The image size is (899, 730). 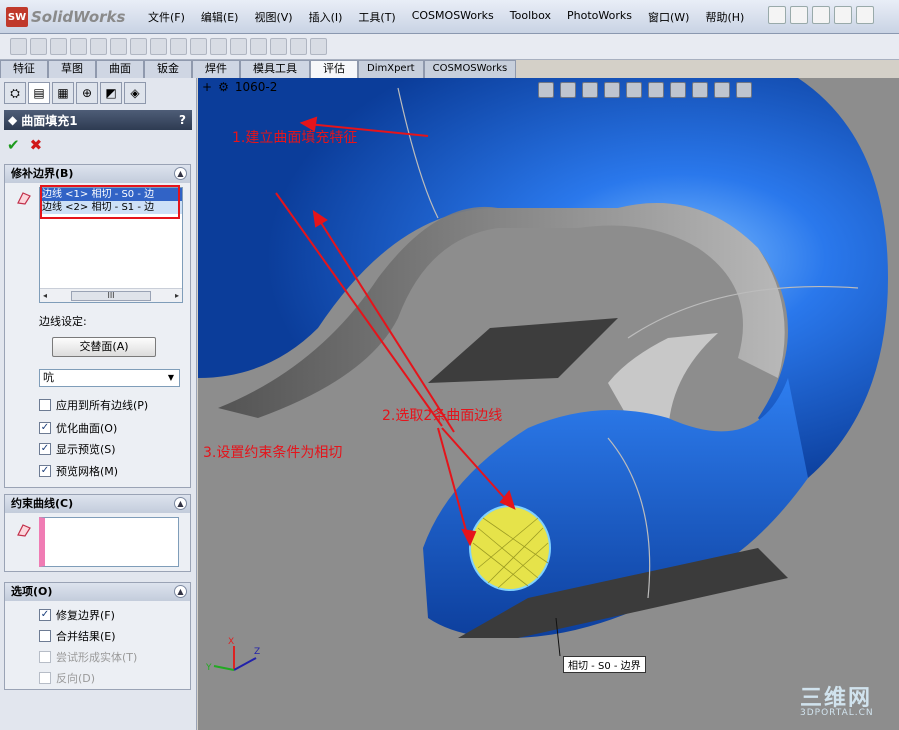 I want to click on scroll-left-icon: ◂, so click(x=45, y=295).